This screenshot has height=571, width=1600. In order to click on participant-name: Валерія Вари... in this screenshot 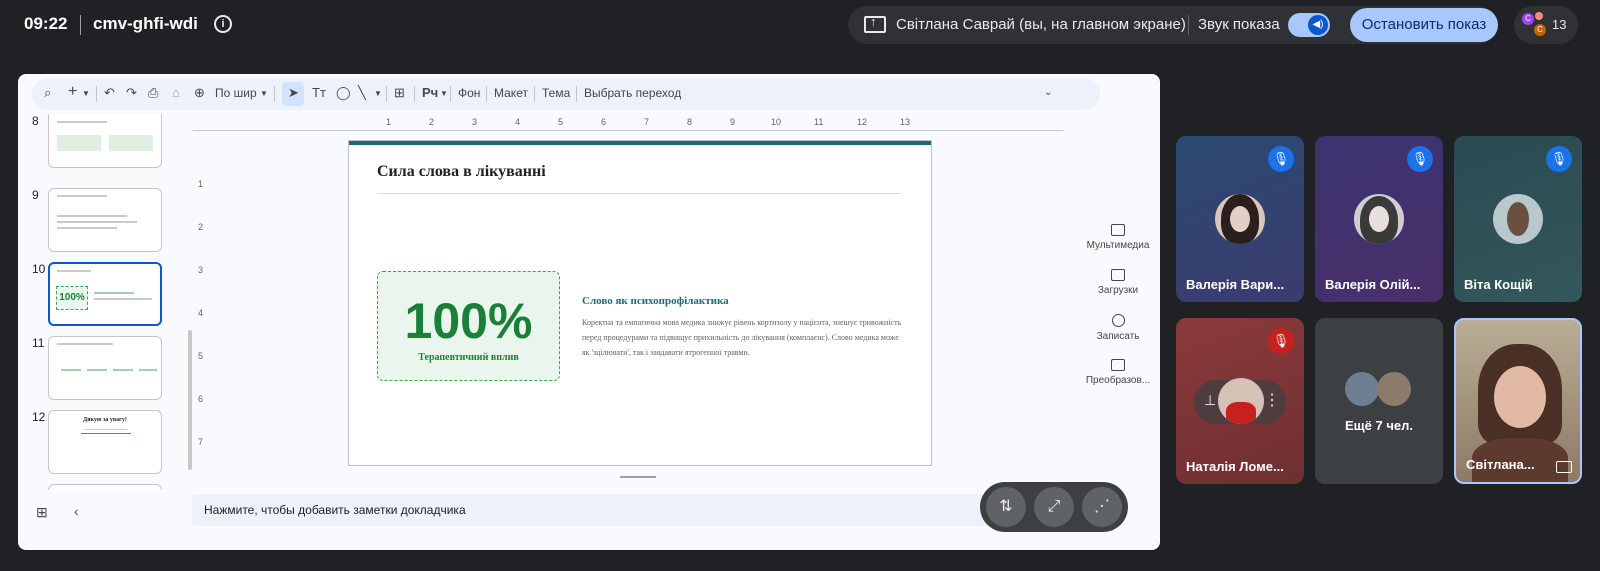, I will do `click(1235, 284)`.